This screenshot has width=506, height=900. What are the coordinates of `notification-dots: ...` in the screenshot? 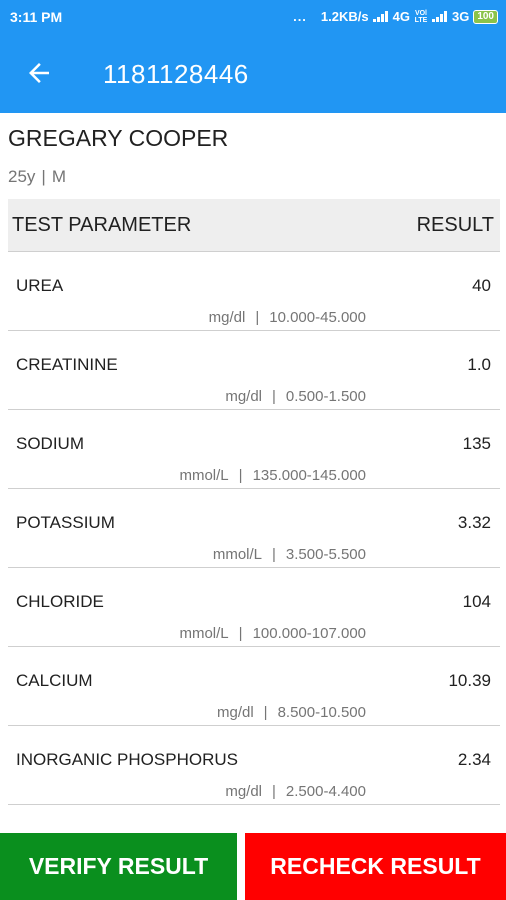 It's located at (300, 16).